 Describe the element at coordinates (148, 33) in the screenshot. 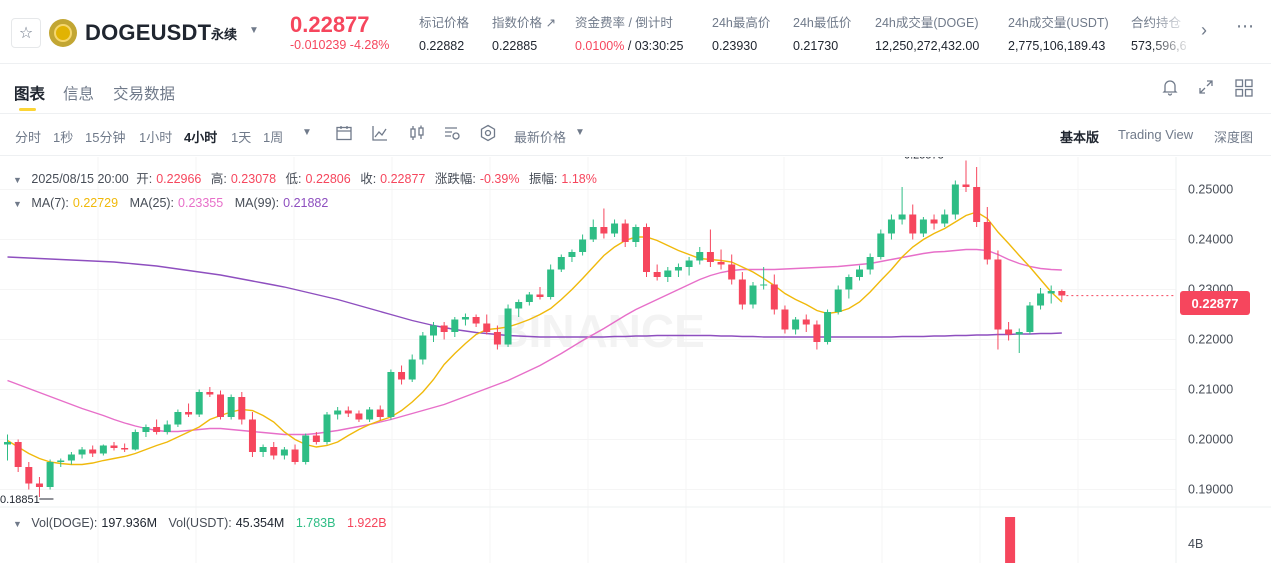

I see `symbol-title: DOGEUSDT` at that location.